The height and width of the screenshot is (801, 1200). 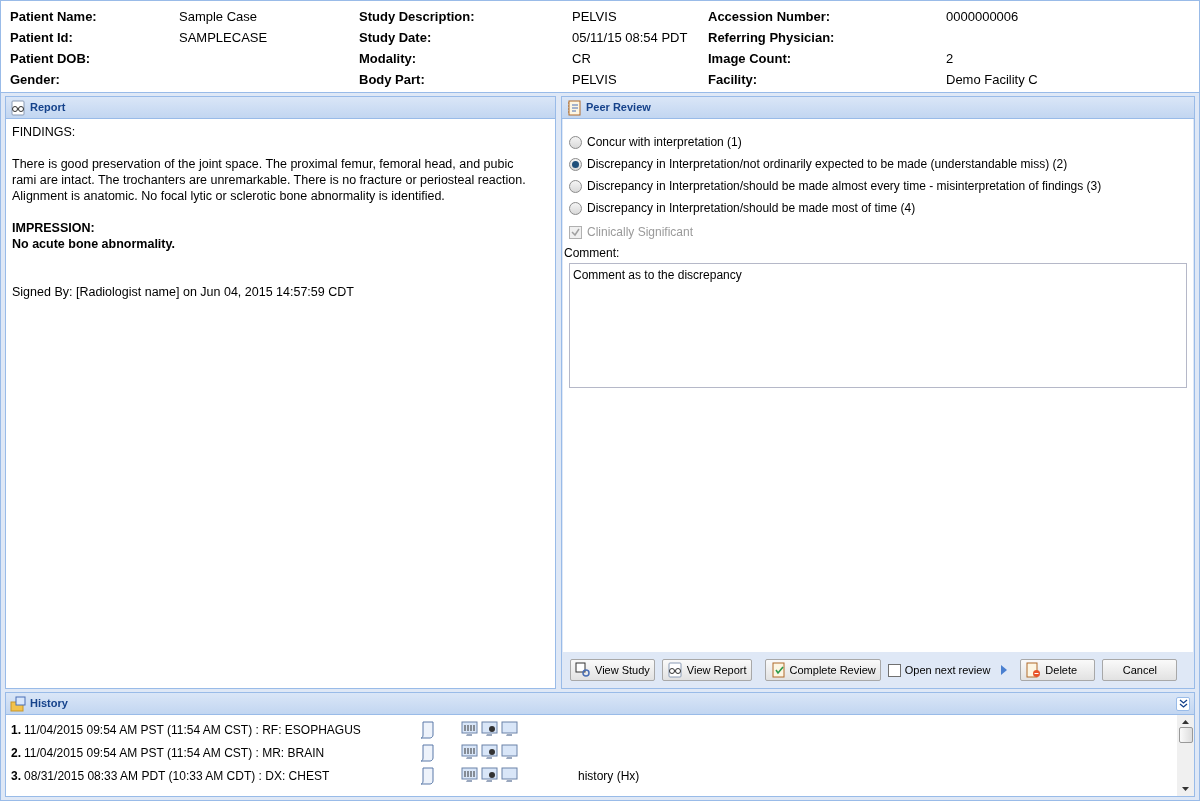 What do you see at coordinates (54, 16) in the screenshot?
I see `field-label: Patient Name:` at bounding box center [54, 16].